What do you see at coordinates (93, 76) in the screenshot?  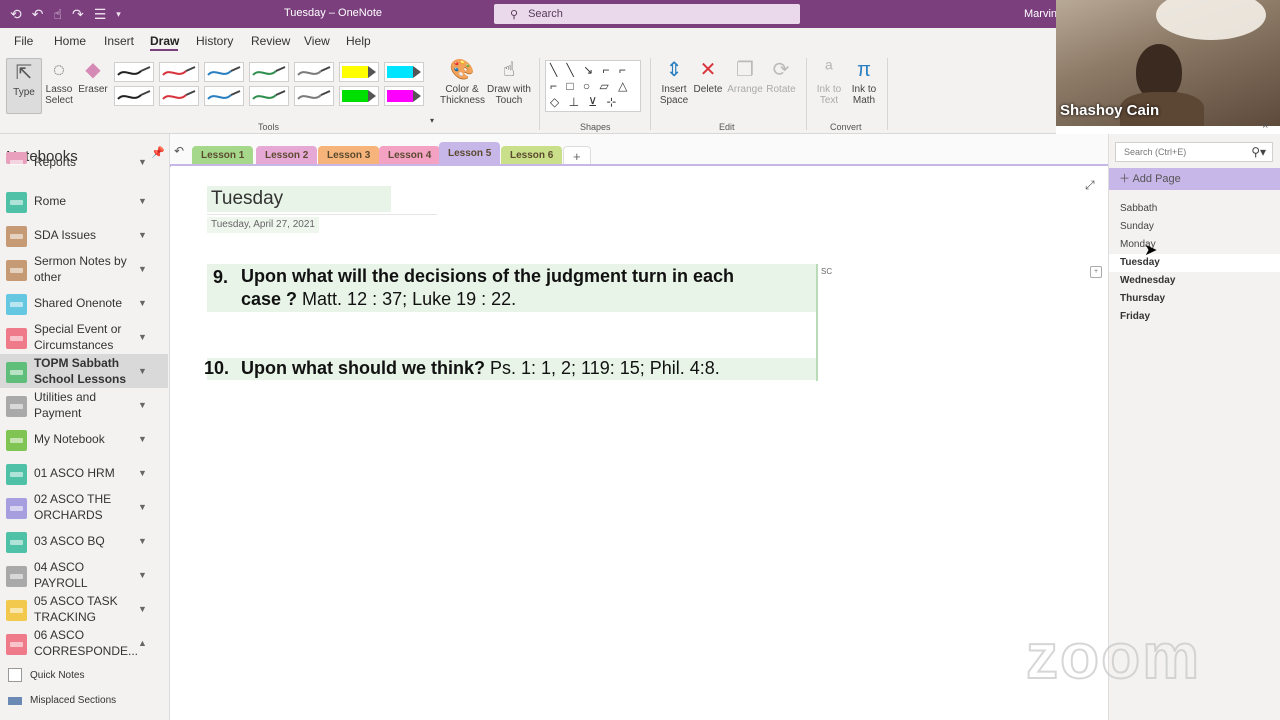 I see `eraser-button: ◆ Eraser` at bounding box center [93, 76].